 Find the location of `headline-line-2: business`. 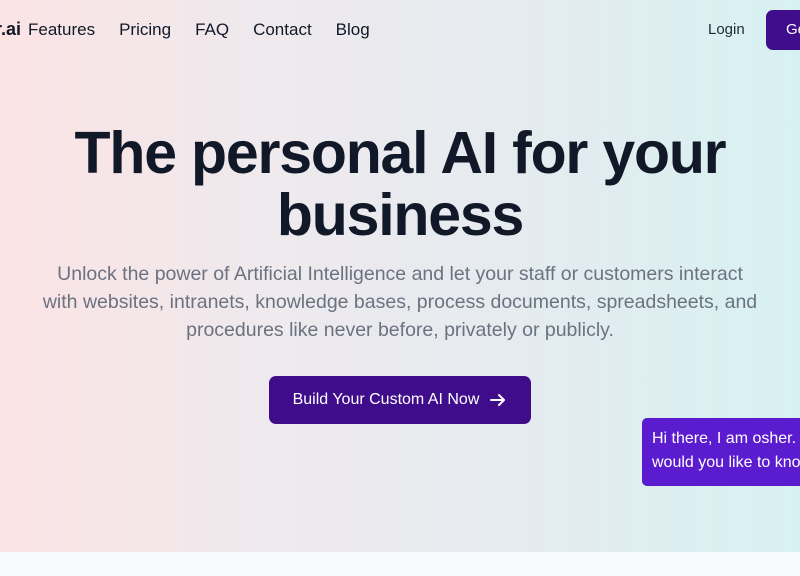

headline-line-2: business is located at coordinates (400, 215).